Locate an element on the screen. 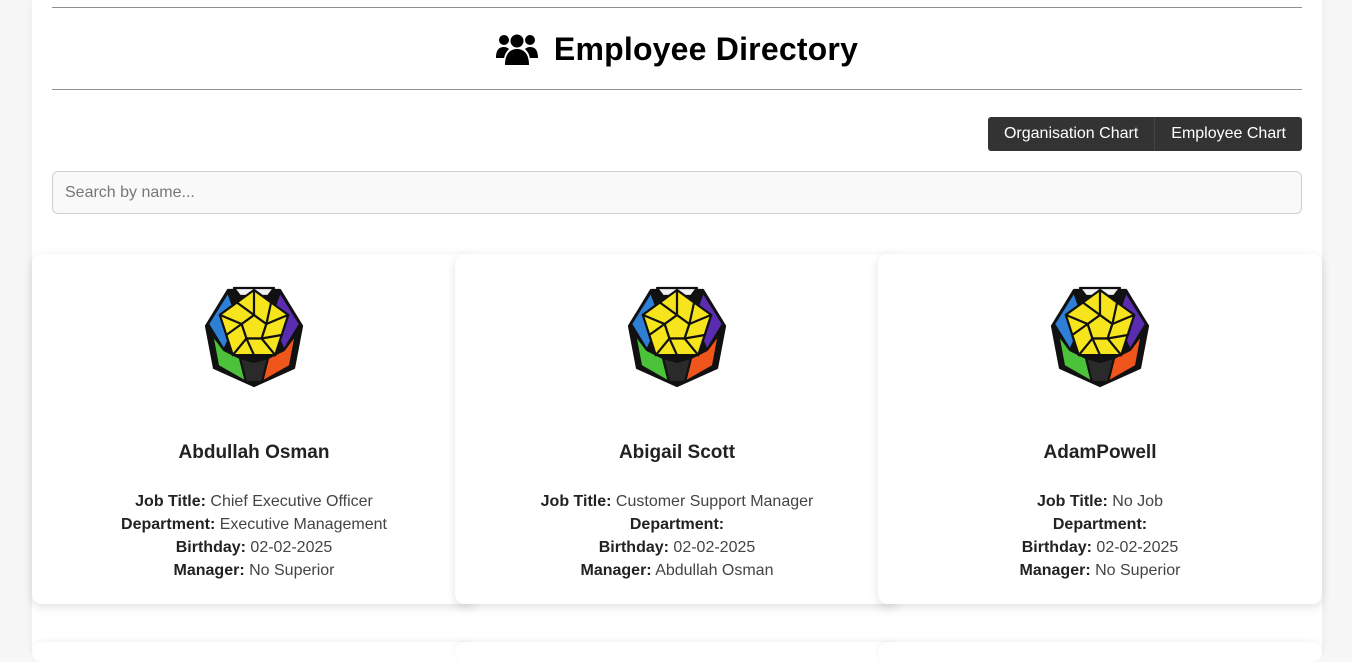 The image size is (1352, 662). job-title-row: Job Title: No Job is located at coordinates (1100, 501).